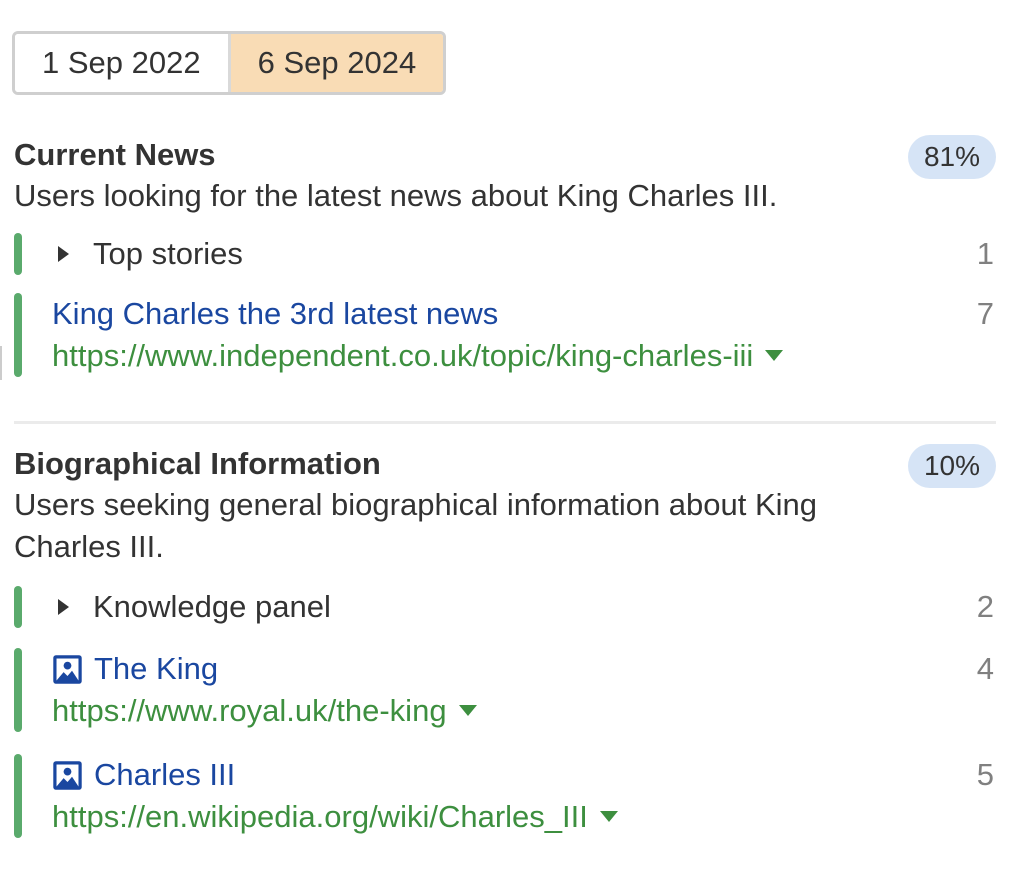 The width and height of the screenshot is (1020, 876). Describe the element at coordinates (197, 463) in the screenshot. I see `section-title: Biographical Information` at that location.